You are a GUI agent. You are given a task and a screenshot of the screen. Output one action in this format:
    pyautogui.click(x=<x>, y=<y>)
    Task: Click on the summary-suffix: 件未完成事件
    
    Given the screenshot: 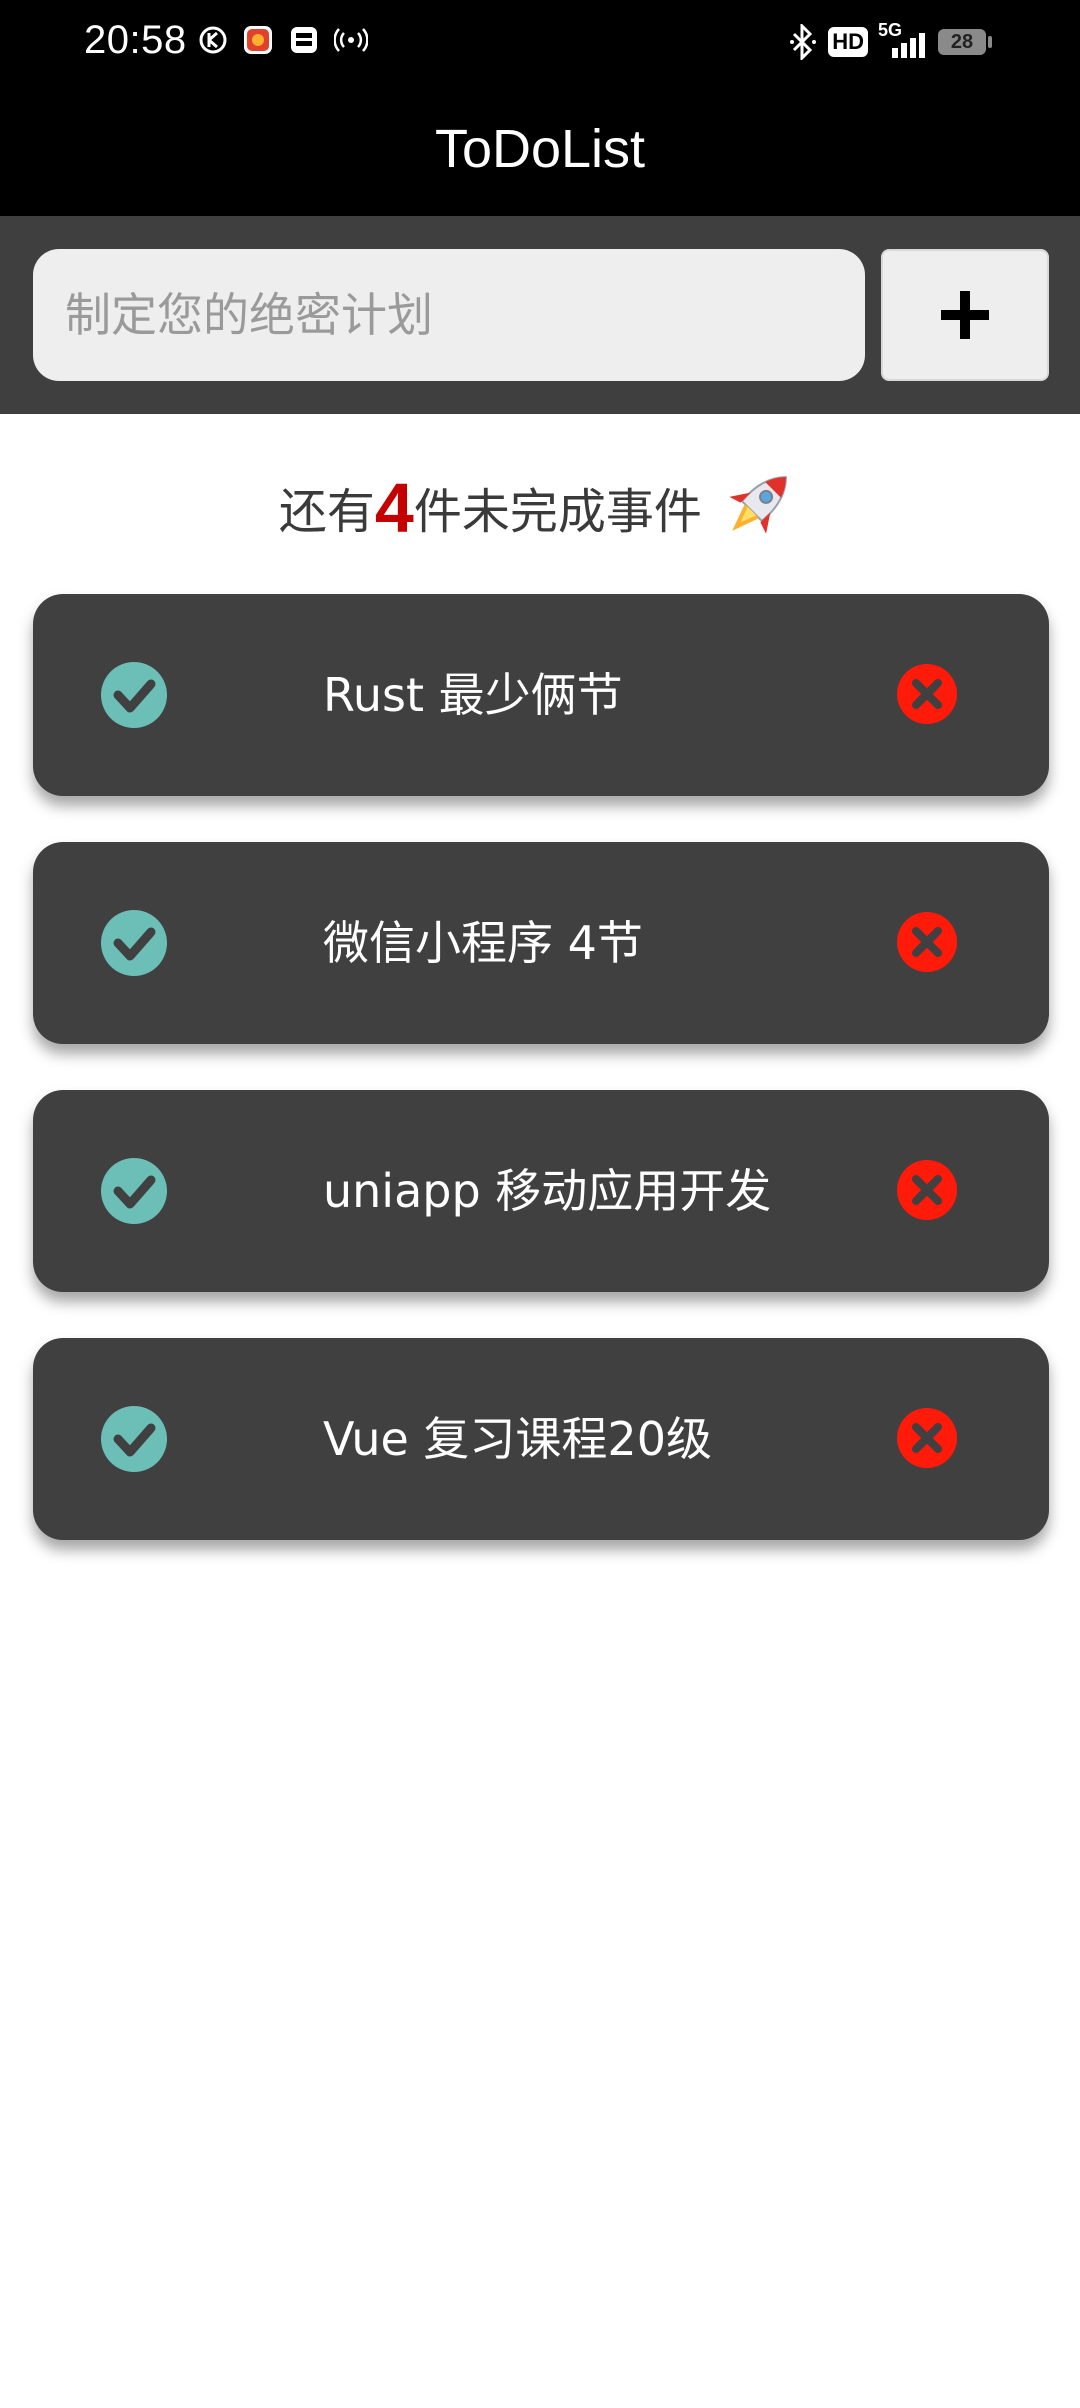 What is the action you would take?
    pyautogui.click(x=557, y=512)
    